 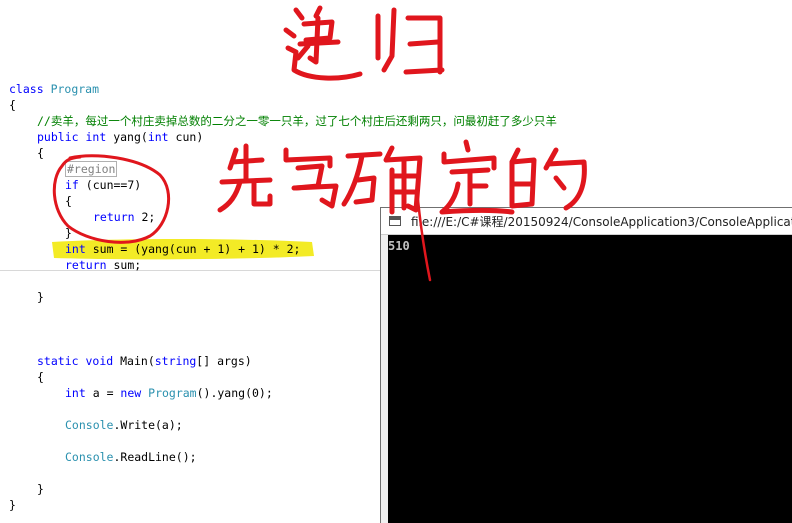 What do you see at coordinates (103, 265) in the screenshot?
I see `code-line-return-sum: return sum;` at bounding box center [103, 265].